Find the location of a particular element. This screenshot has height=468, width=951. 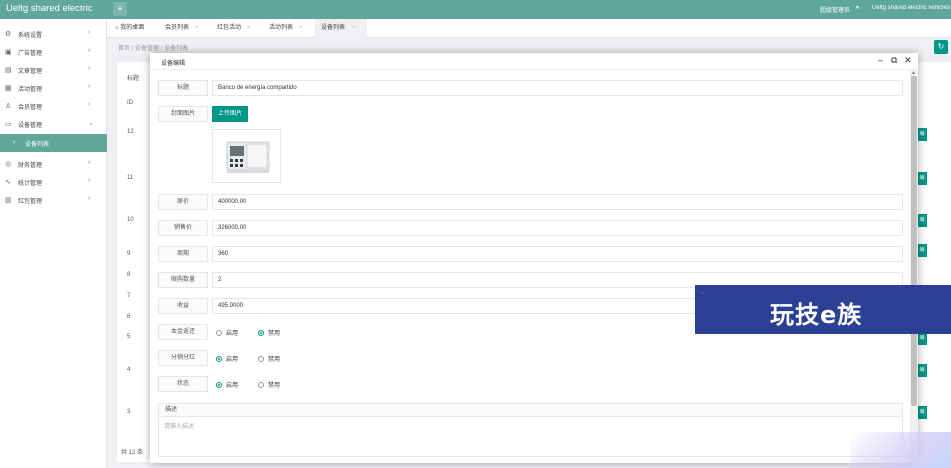

modal-scrollbar: ▲ is located at coordinates (914, 266).